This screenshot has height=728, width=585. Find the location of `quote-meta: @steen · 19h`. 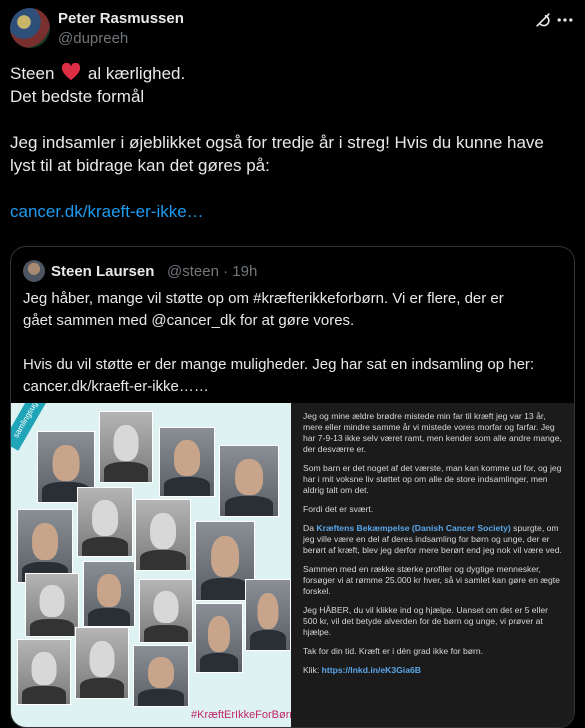

quote-meta: @steen · 19h is located at coordinates (212, 271).